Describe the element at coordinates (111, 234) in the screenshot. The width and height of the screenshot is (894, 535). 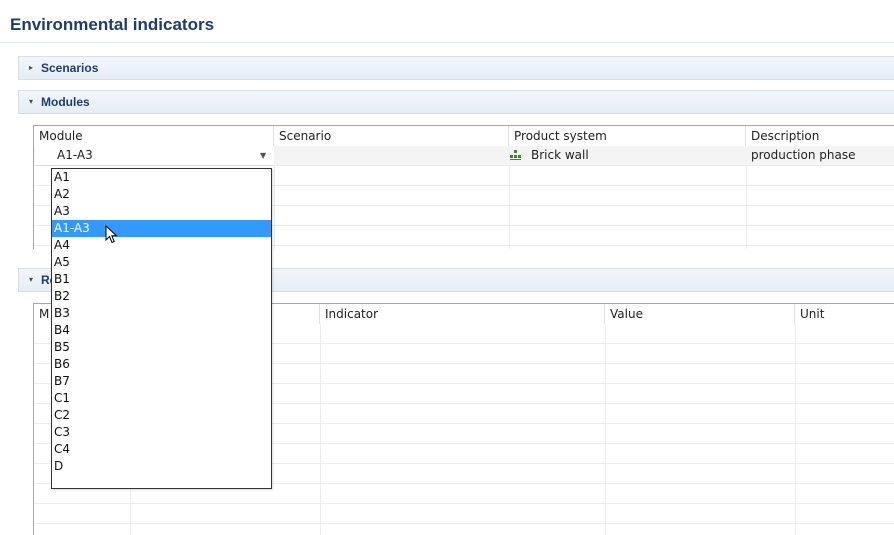
I see `mouse-pointer-icon` at that location.